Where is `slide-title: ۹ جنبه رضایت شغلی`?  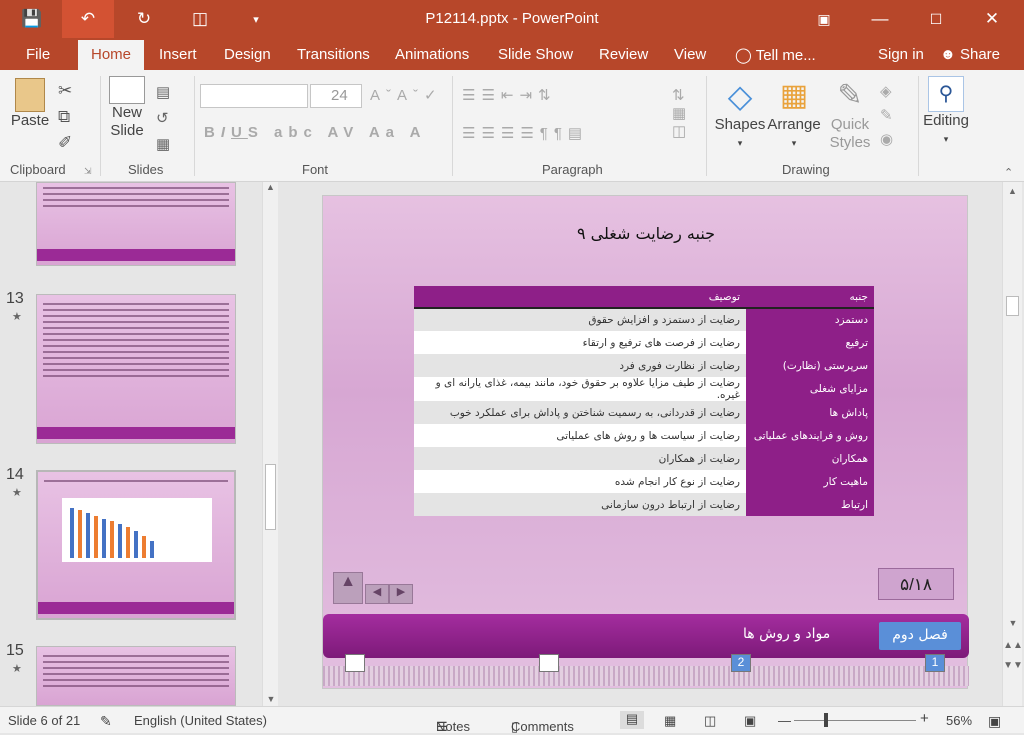 slide-title: ۹ جنبه رضایت شغلی is located at coordinates (646, 233).